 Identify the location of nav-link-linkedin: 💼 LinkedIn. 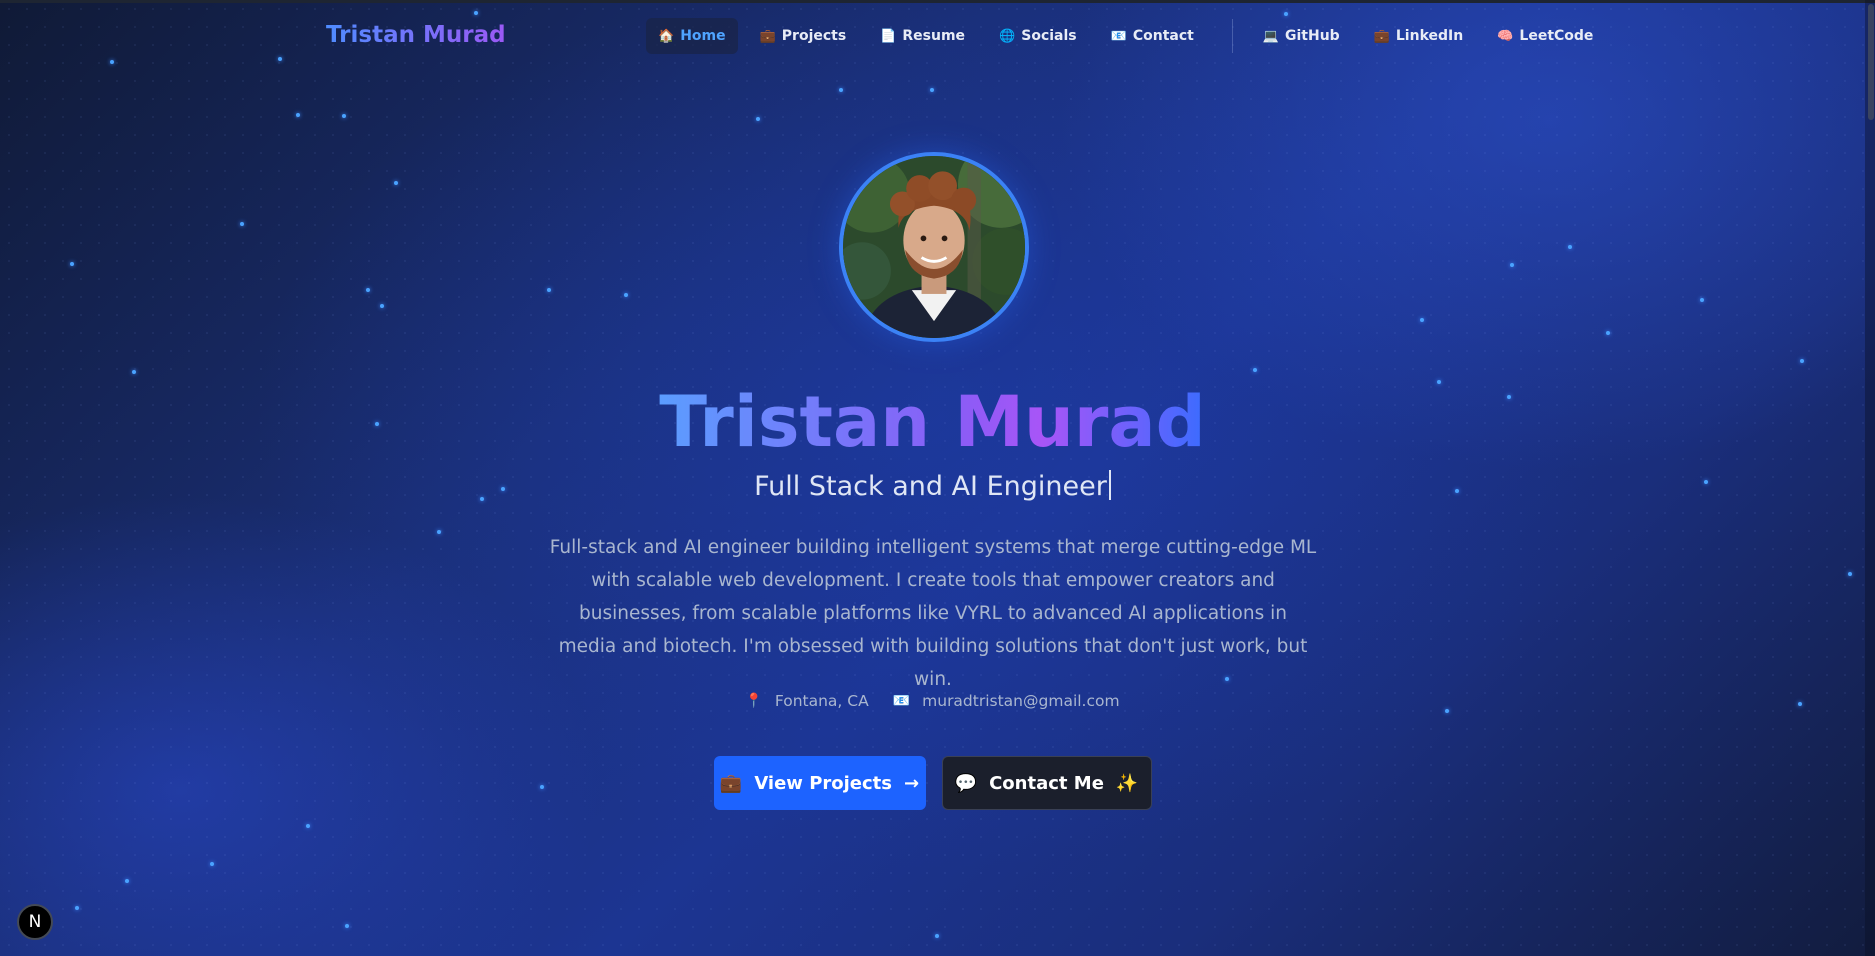
(1419, 36).